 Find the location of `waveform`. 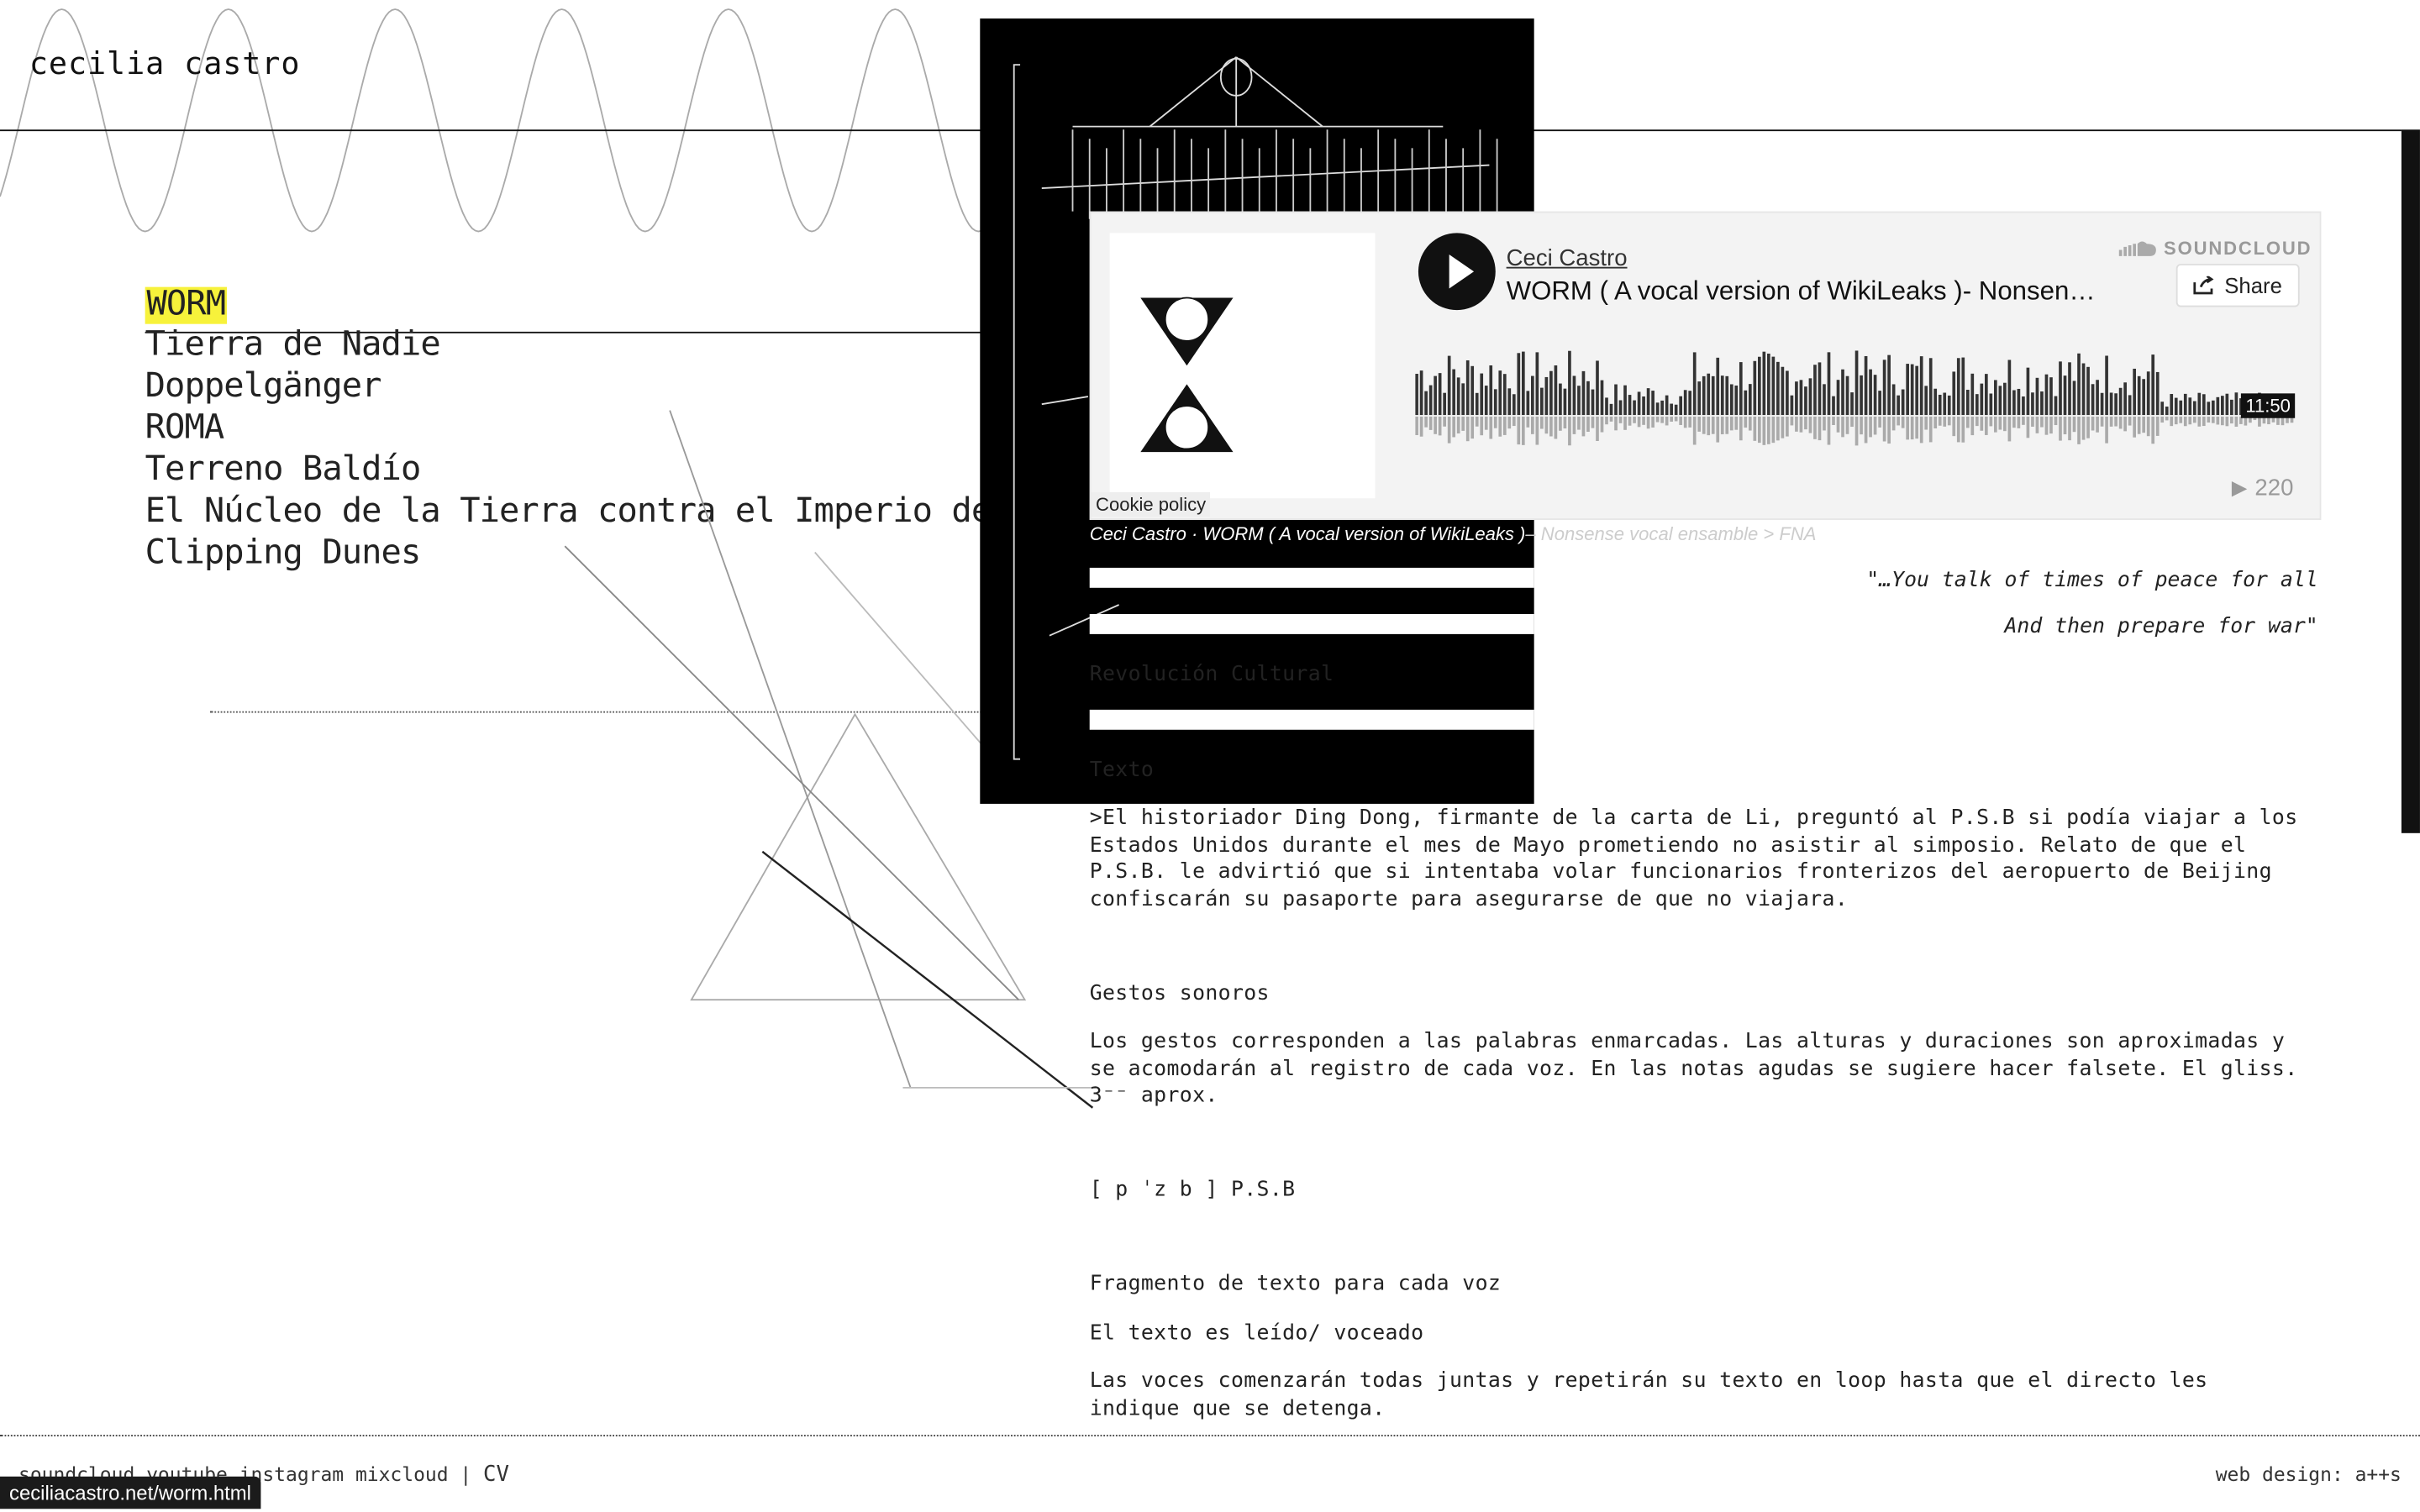

waveform is located at coordinates (1858, 399).